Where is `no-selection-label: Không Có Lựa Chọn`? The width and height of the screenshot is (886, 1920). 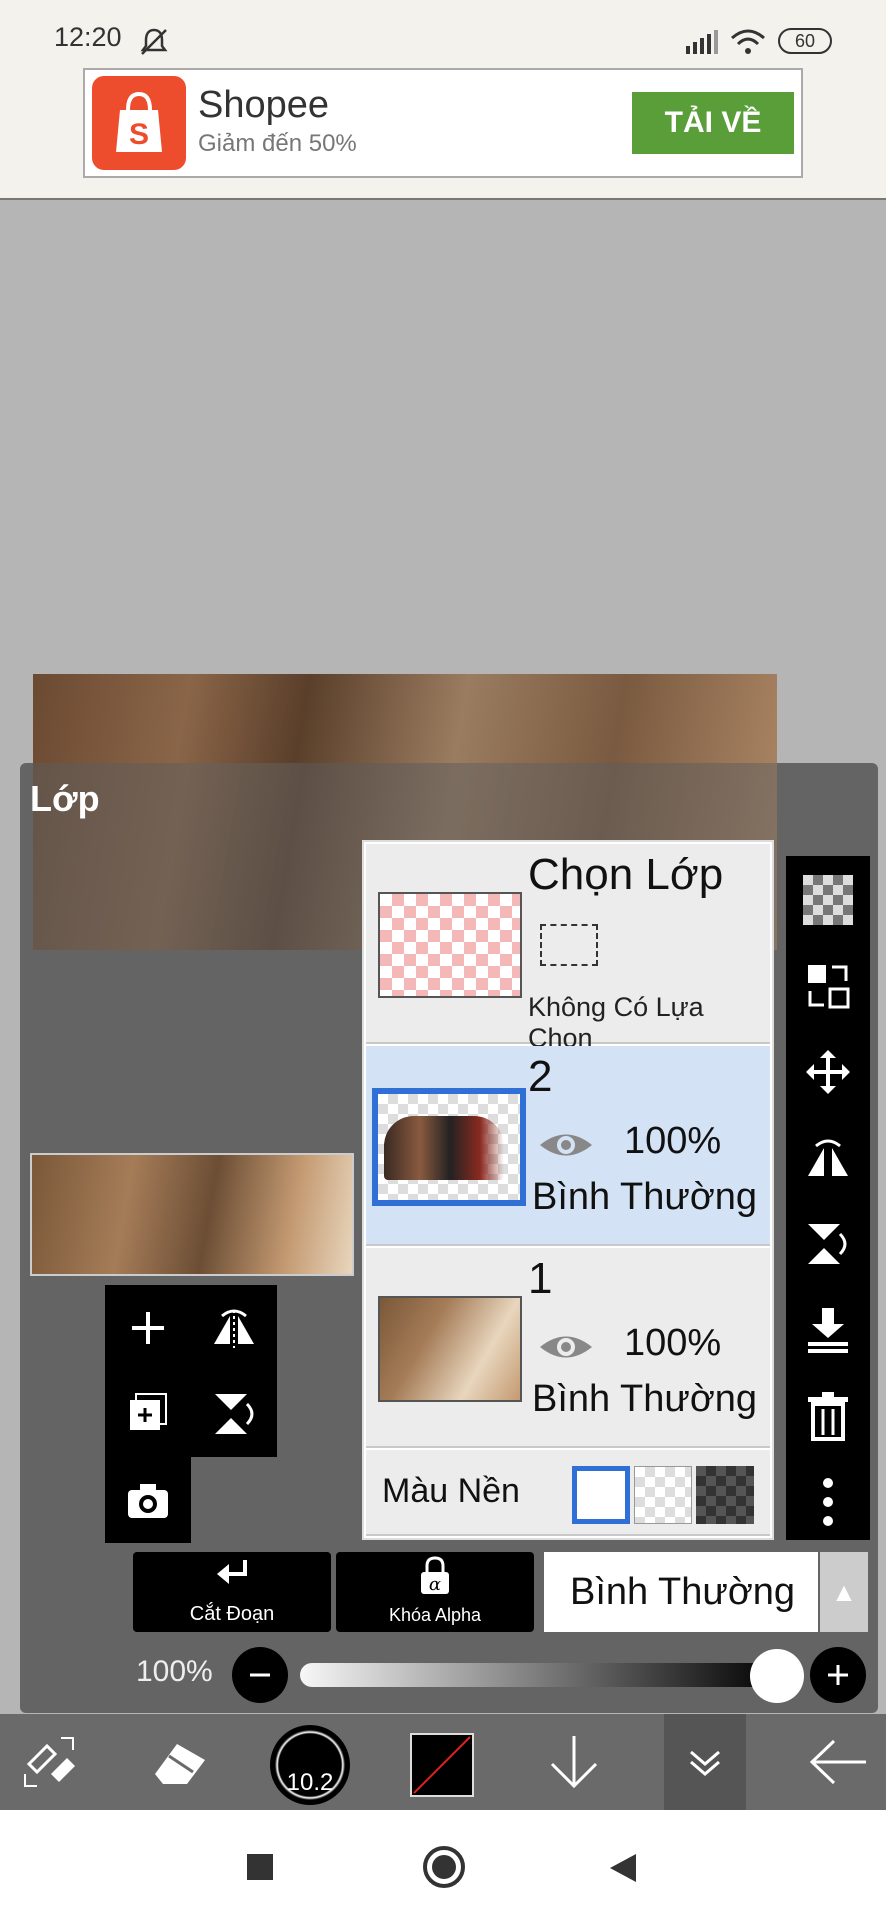 no-selection-label: Không Có Lựa Chọn is located at coordinates (616, 1022).